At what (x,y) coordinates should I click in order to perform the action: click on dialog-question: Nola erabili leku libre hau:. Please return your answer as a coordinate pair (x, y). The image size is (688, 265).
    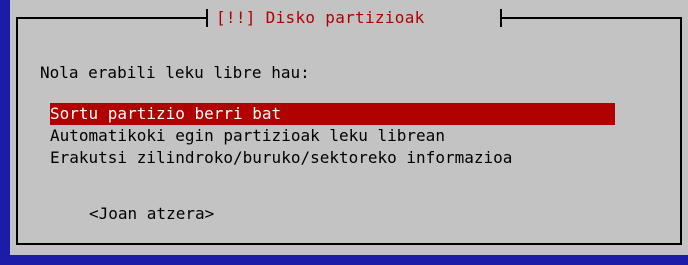
    Looking at the image, I should click on (175, 72).